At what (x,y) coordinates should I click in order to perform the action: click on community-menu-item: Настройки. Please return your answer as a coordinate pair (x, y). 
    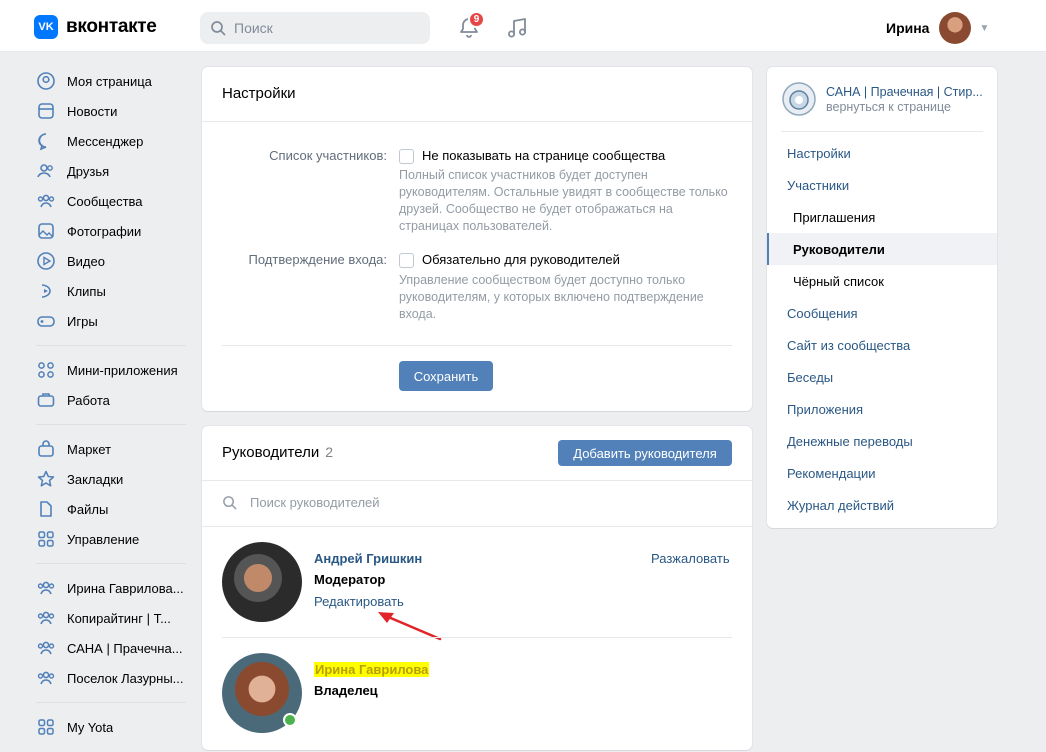
    Looking at the image, I should click on (882, 153).